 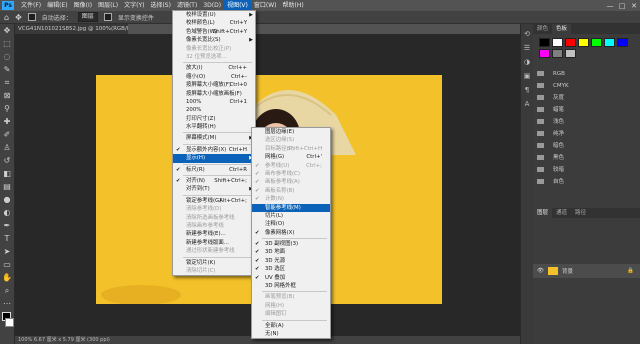 What do you see at coordinates (586, 170) in the screenshot?
I see `swatch-folder: 较暗` at bounding box center [586, 170].